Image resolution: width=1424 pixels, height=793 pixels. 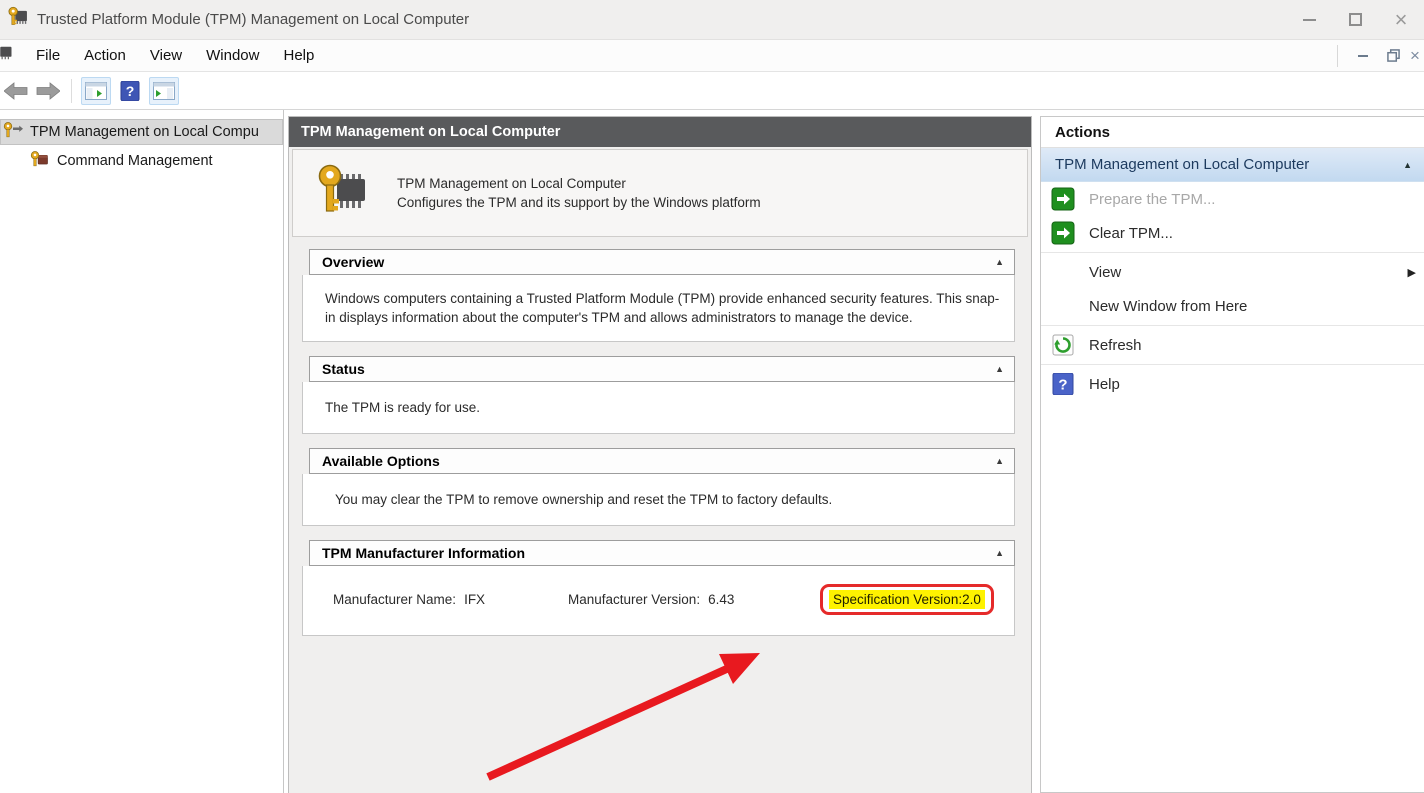 I want to click on toolbar-separator, so click(x=71, y=90).